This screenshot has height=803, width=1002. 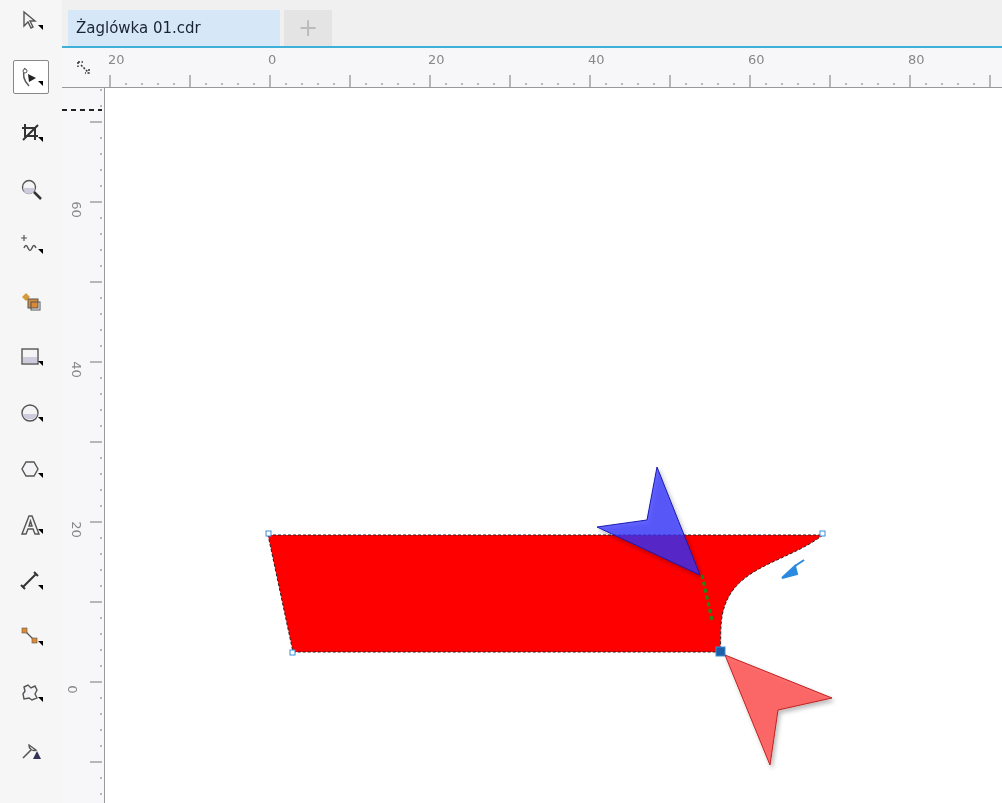 What do you see at coordinates (720, 651) in the screenshot?
I see `selected-node-handle` at bounding box center [720, 651].